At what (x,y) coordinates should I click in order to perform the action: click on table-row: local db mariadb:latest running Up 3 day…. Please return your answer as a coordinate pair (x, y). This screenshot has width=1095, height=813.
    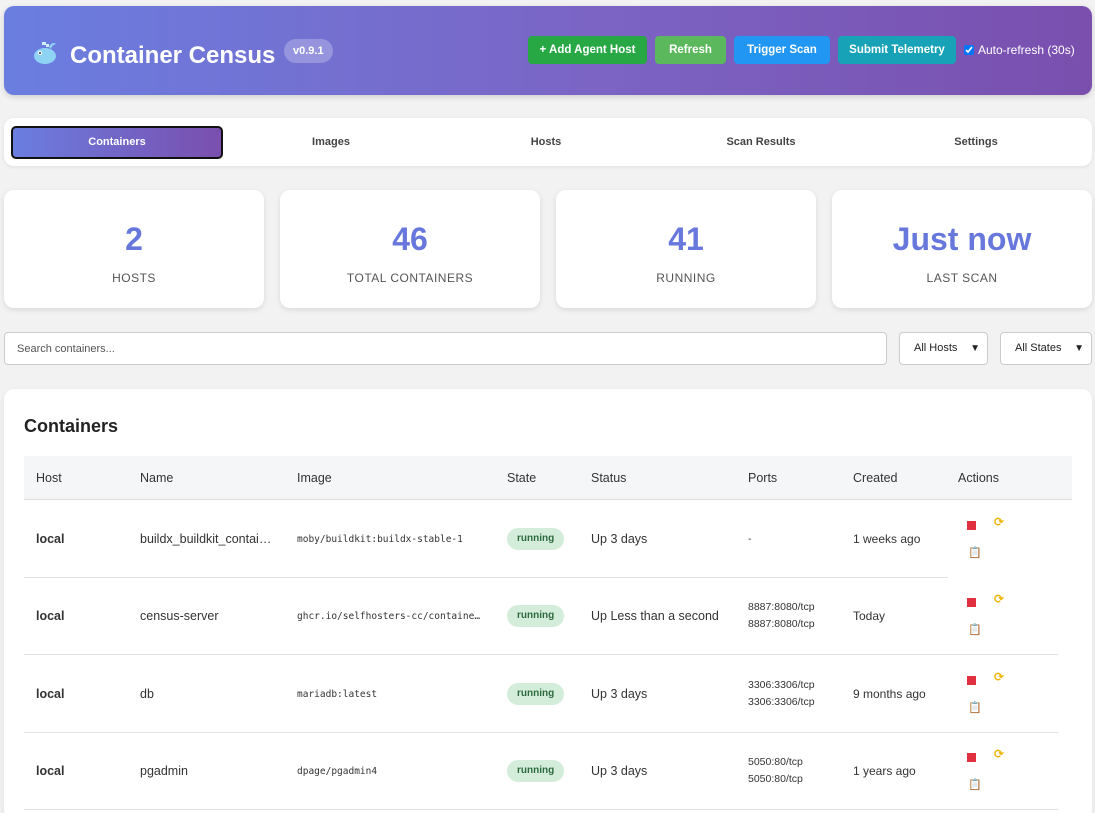
    Looking at the image, I should click on (548, 694).